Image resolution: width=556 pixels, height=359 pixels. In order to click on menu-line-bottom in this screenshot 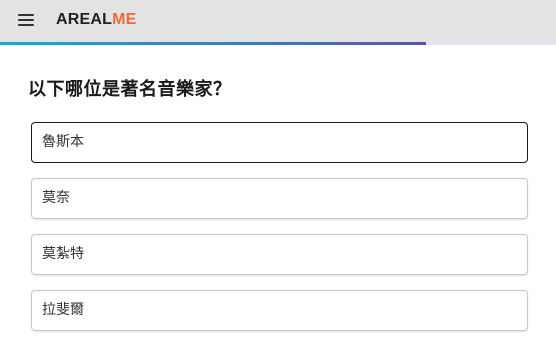, I will do `click(26, 25)`.